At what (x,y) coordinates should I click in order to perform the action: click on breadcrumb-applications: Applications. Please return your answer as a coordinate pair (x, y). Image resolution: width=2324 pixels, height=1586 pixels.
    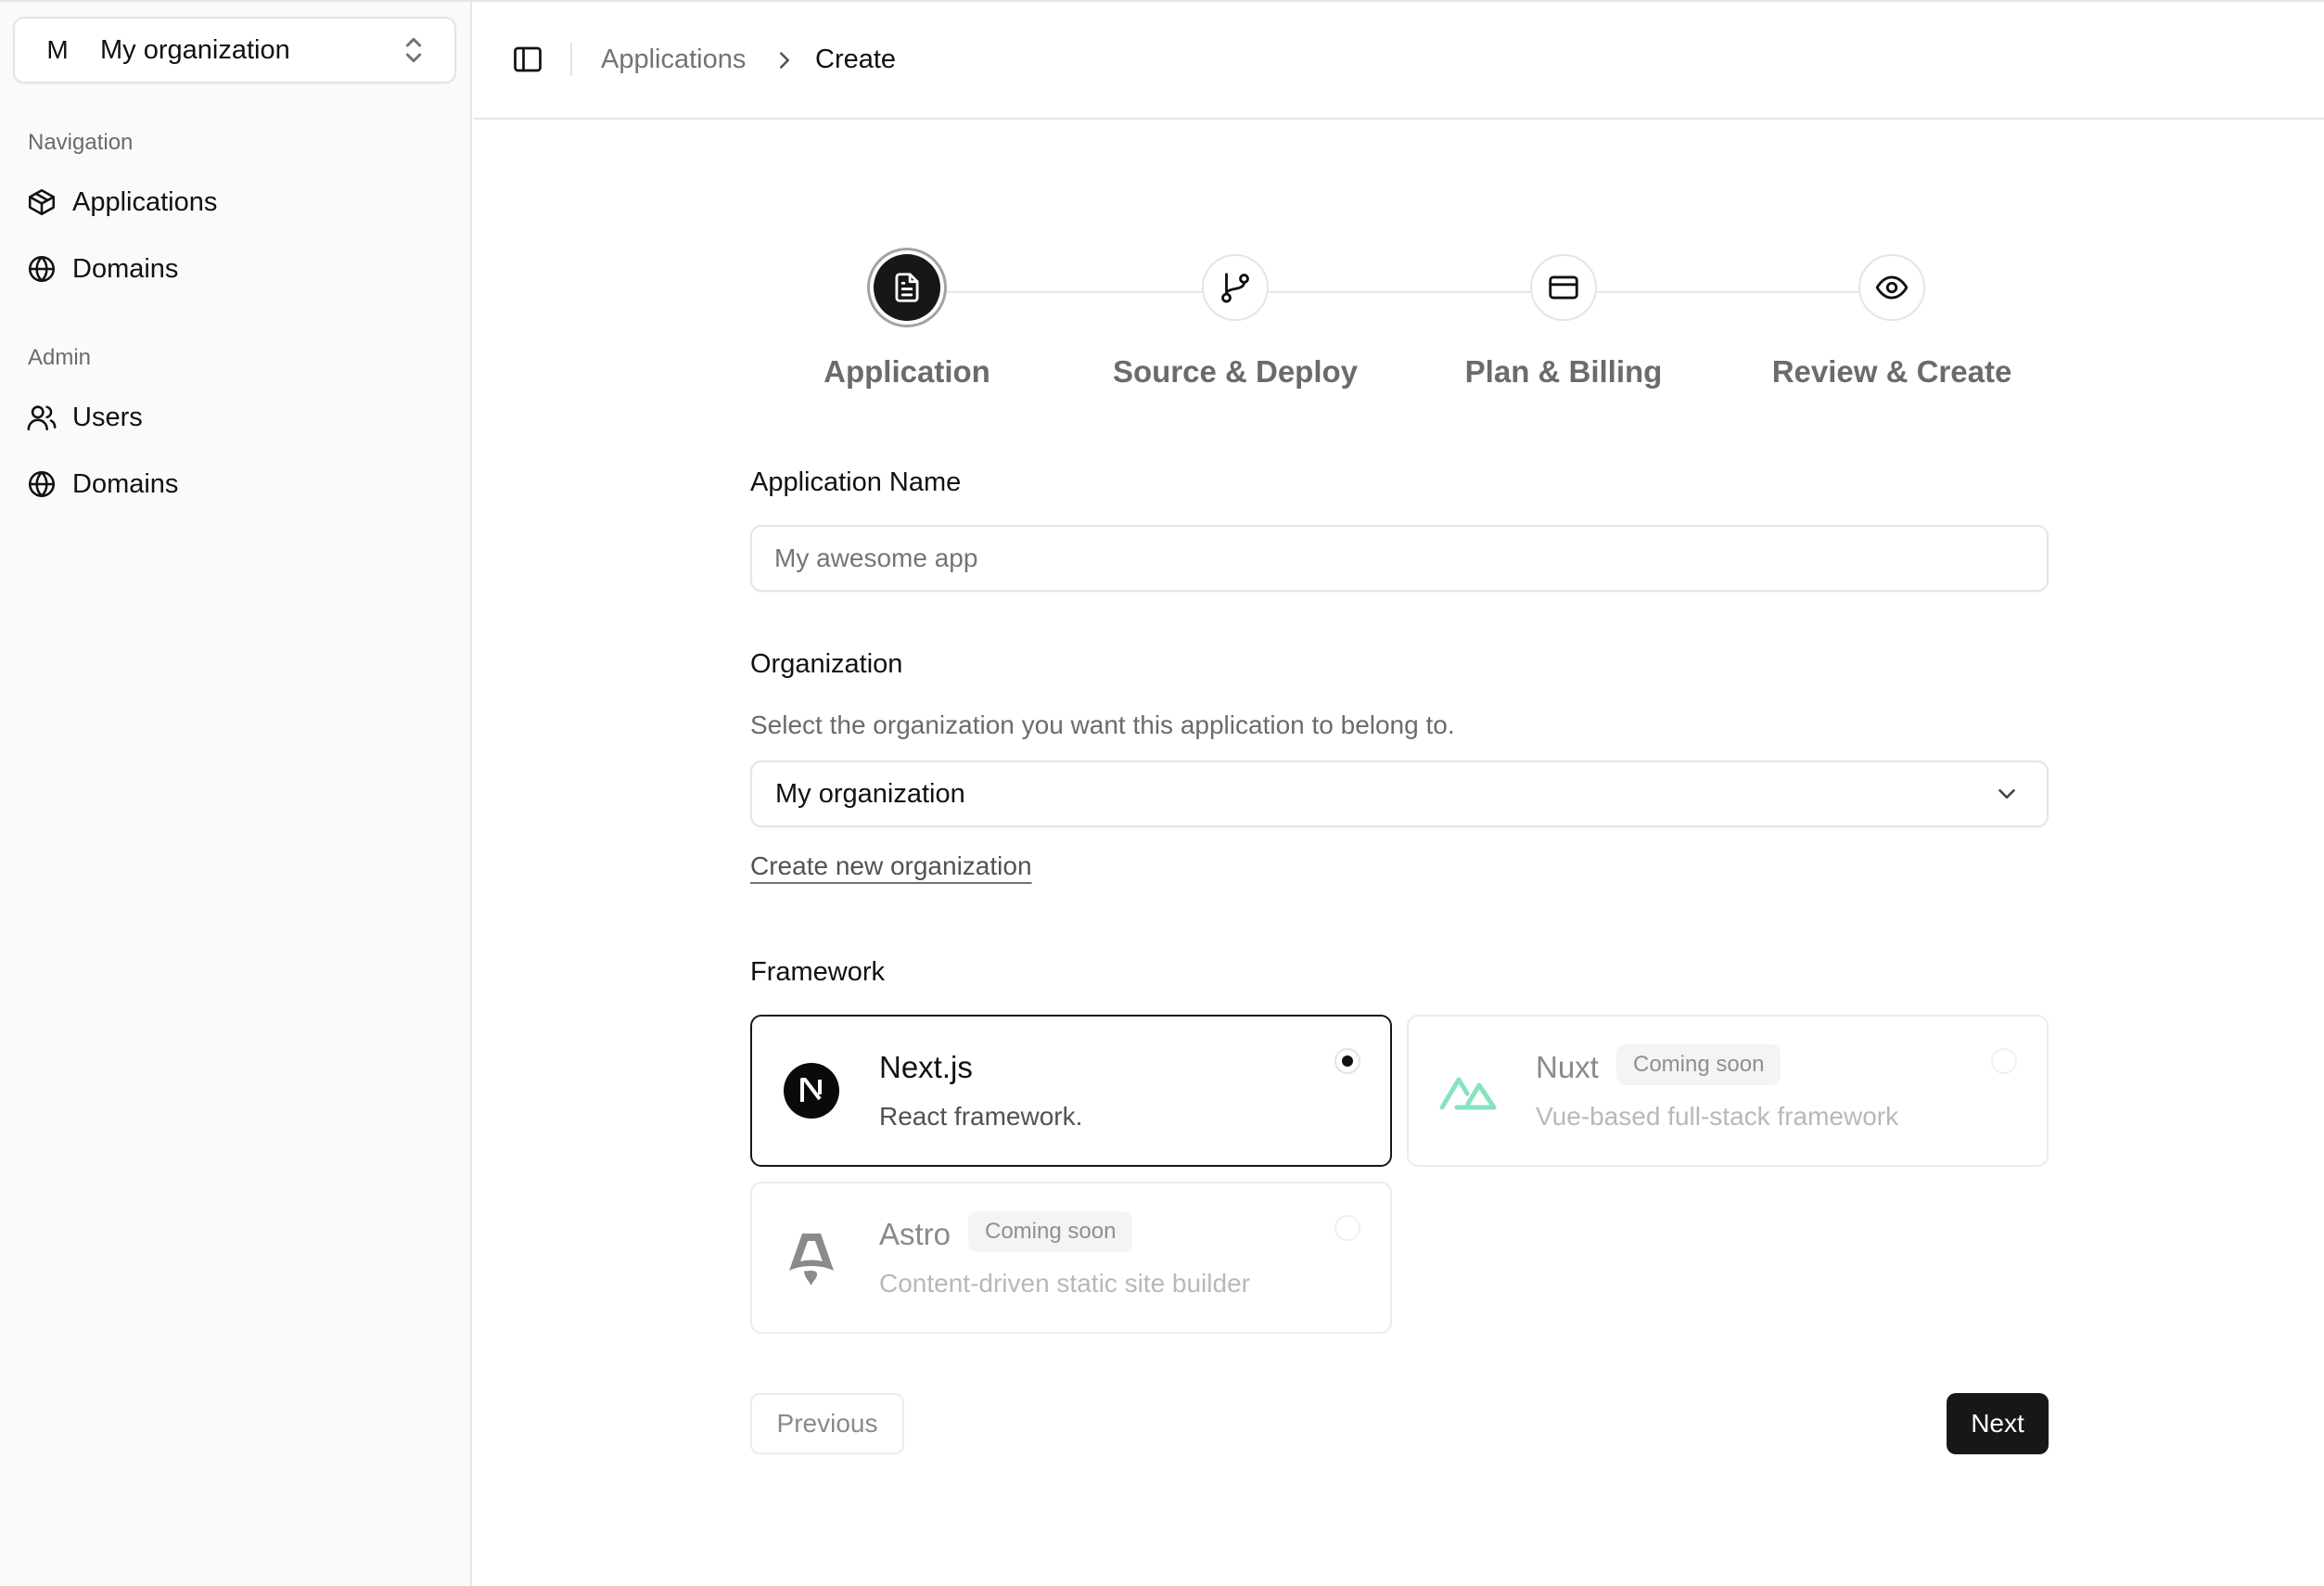
    Looking at the image, I should click on (674, 60).